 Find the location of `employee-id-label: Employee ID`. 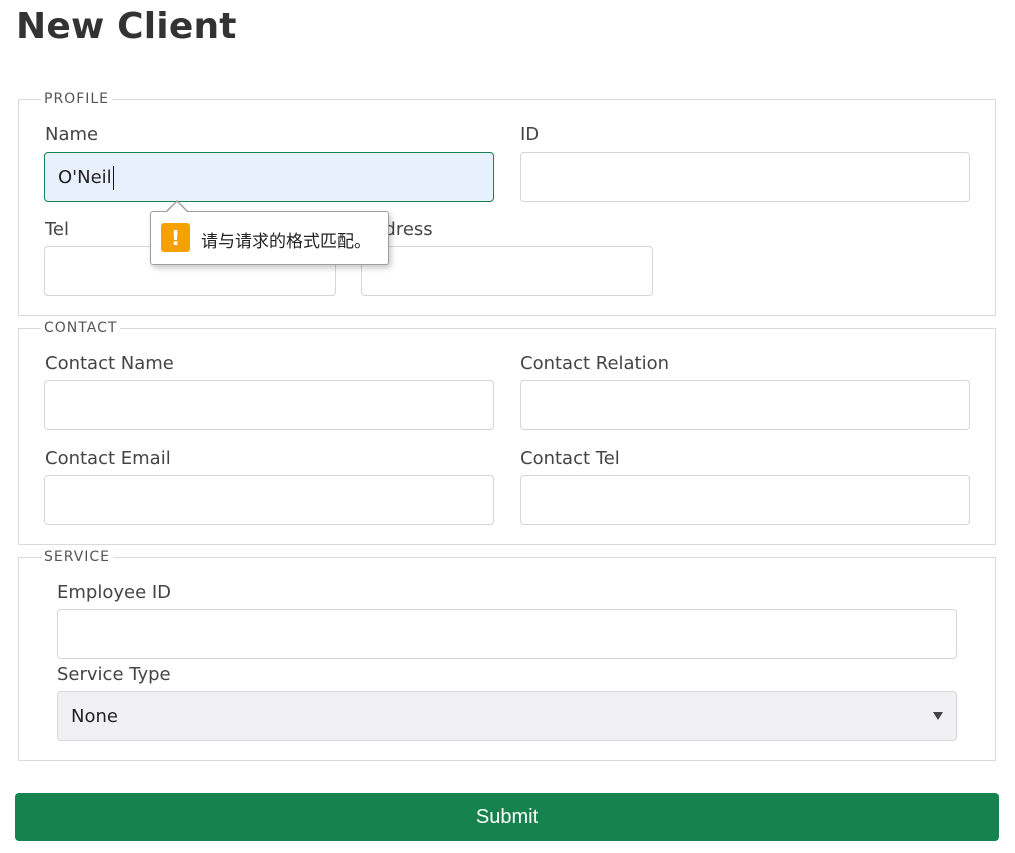

employee-id-label: Employee ID is located at coordinates (114, 592).